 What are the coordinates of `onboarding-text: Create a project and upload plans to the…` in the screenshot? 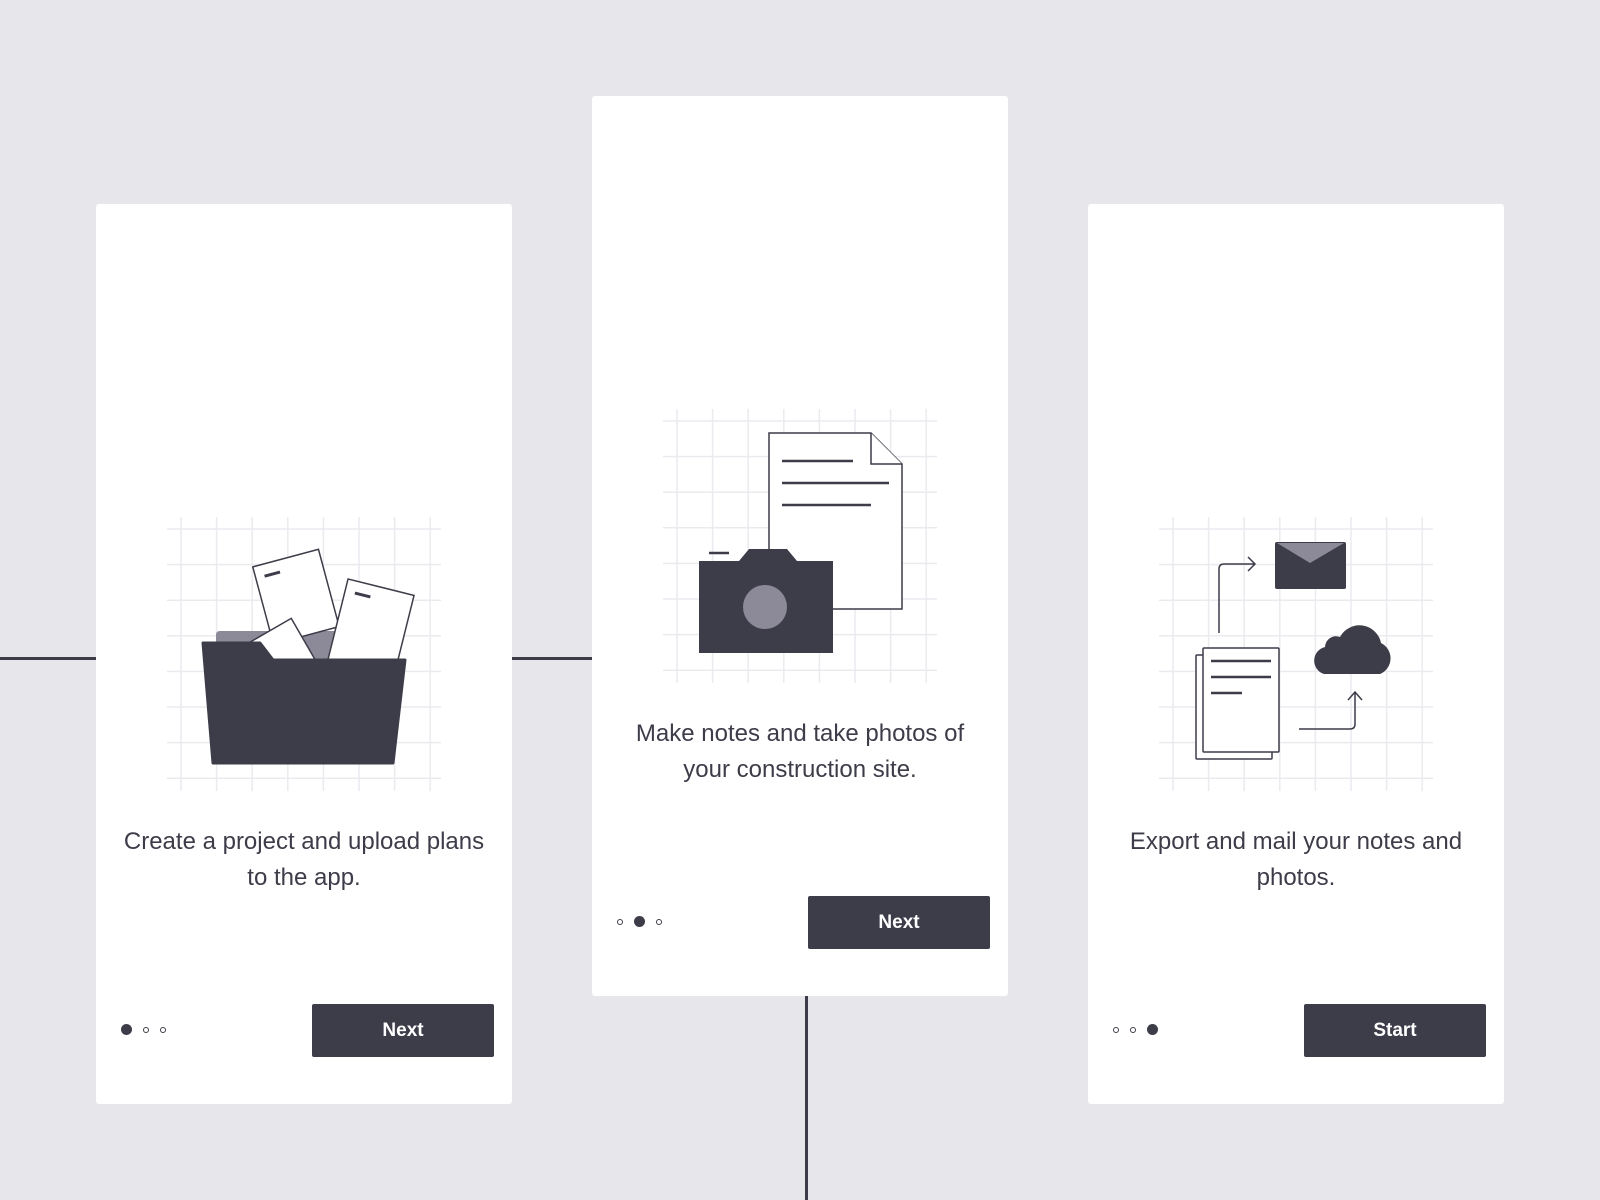 It's located at (304, 859).